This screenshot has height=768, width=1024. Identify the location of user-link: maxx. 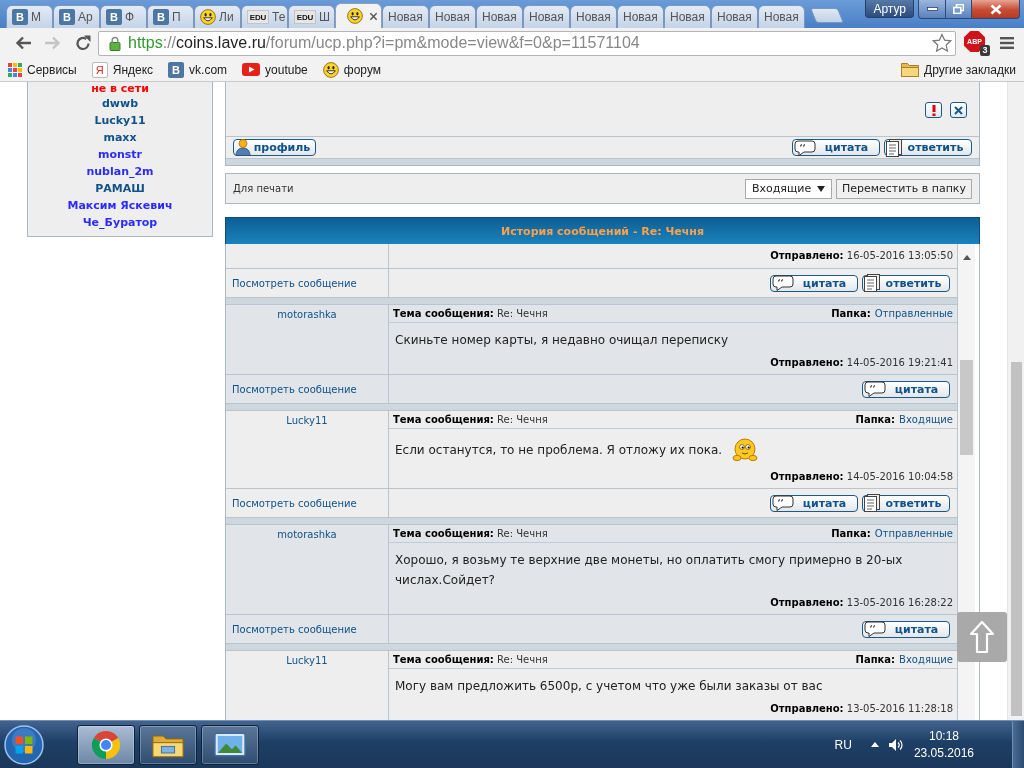
(120, 137).